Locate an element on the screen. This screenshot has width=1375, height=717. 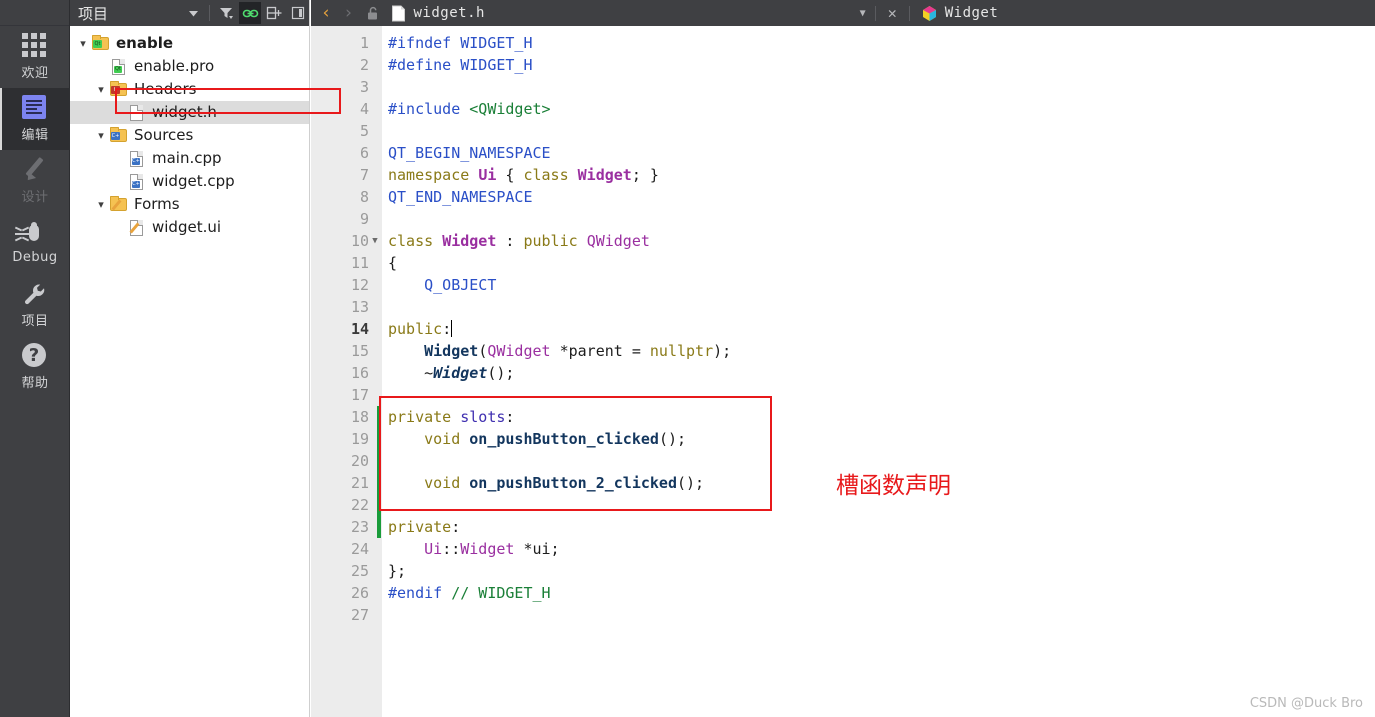
code-line: 7 namespace Ui { class Widget; } is located at coordinates (843, 175).